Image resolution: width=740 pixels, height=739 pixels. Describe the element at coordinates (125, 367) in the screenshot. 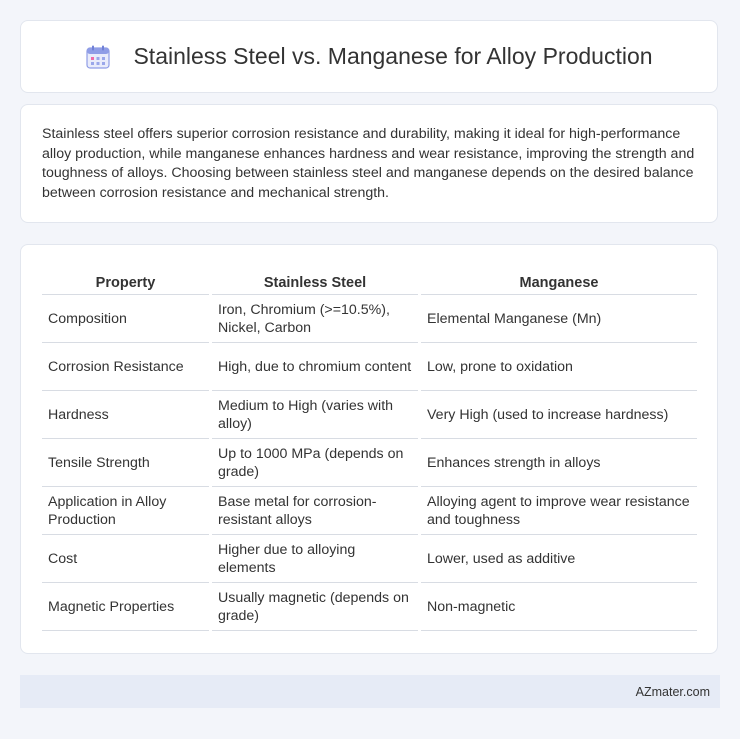

I see `property-cell: Corrosion Resistance` at that location.